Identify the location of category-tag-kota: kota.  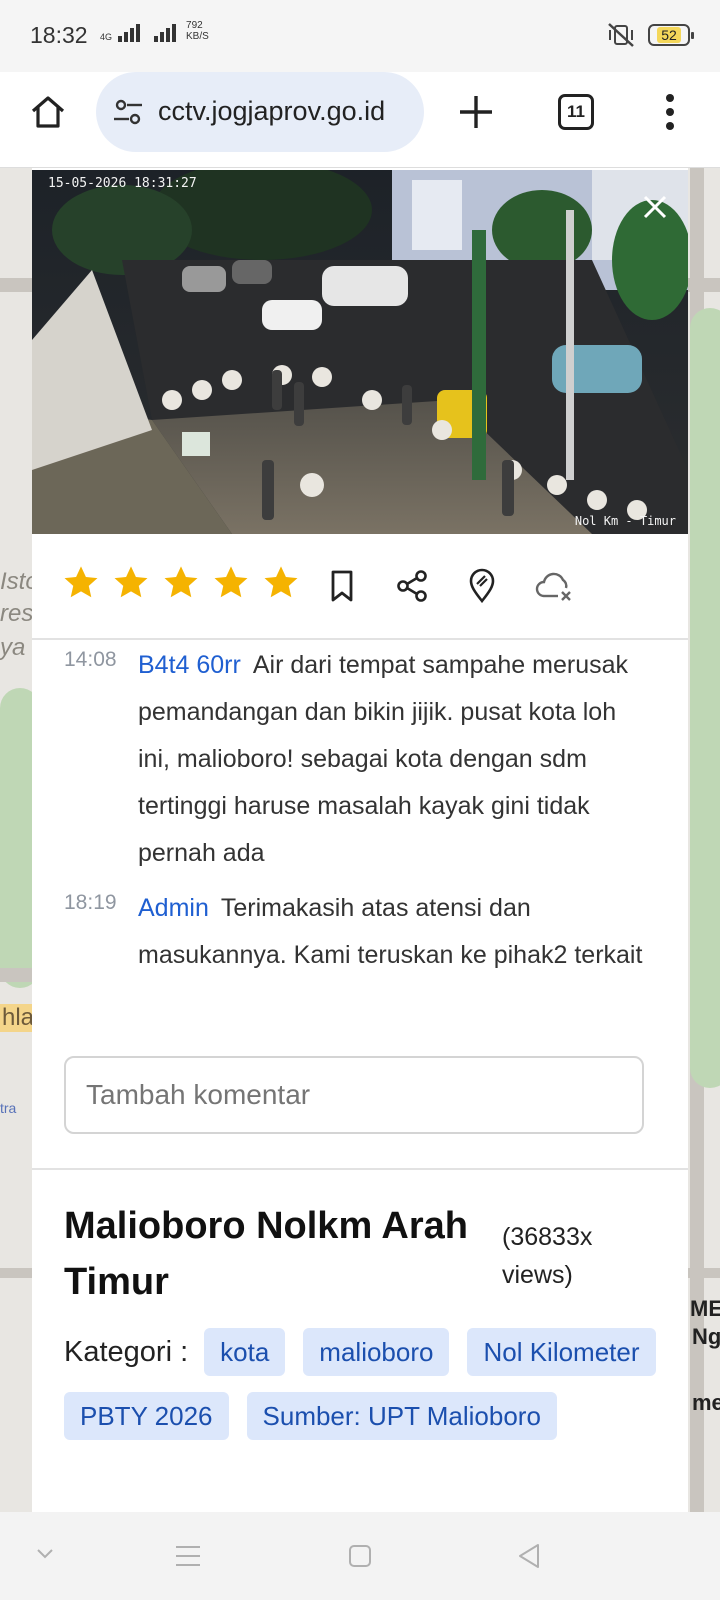
(245, 1352).